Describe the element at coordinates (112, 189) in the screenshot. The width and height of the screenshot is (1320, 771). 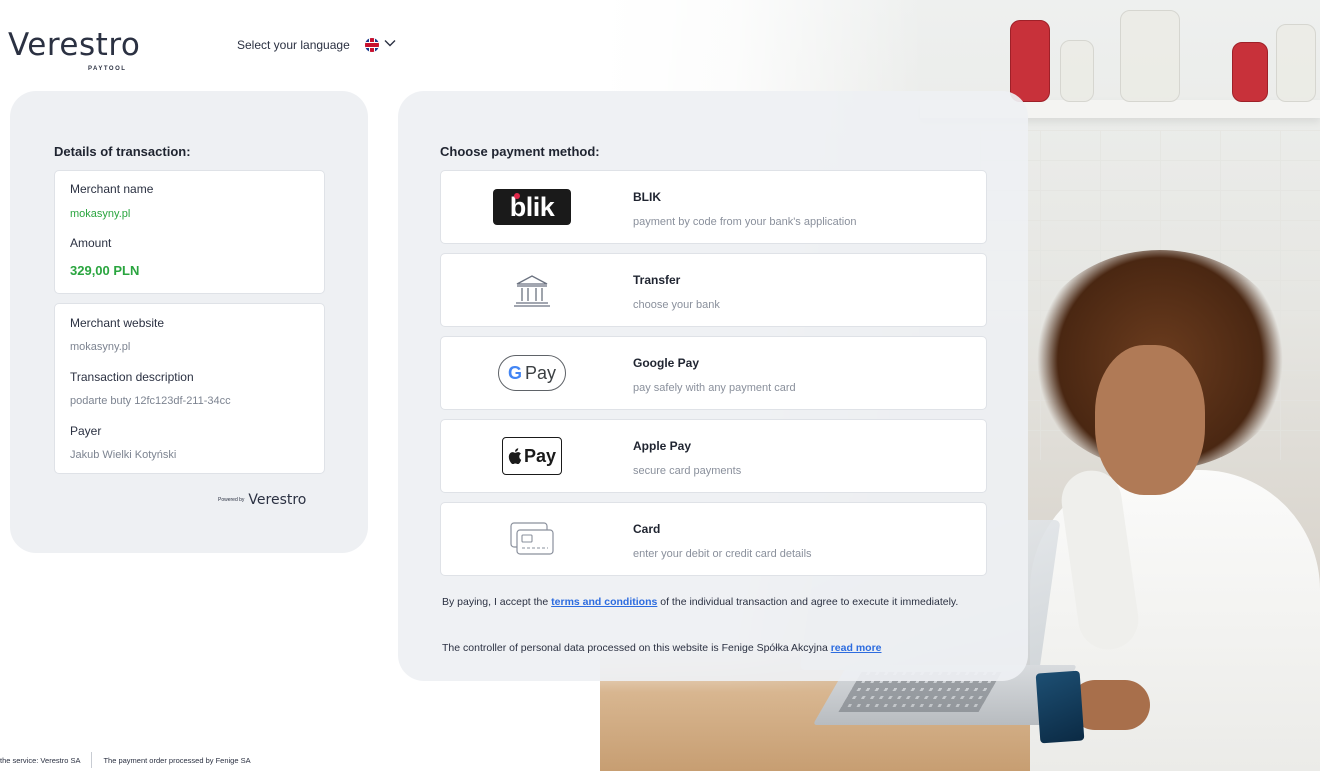
I see `merchant-name-label: Merchant name` at that location.